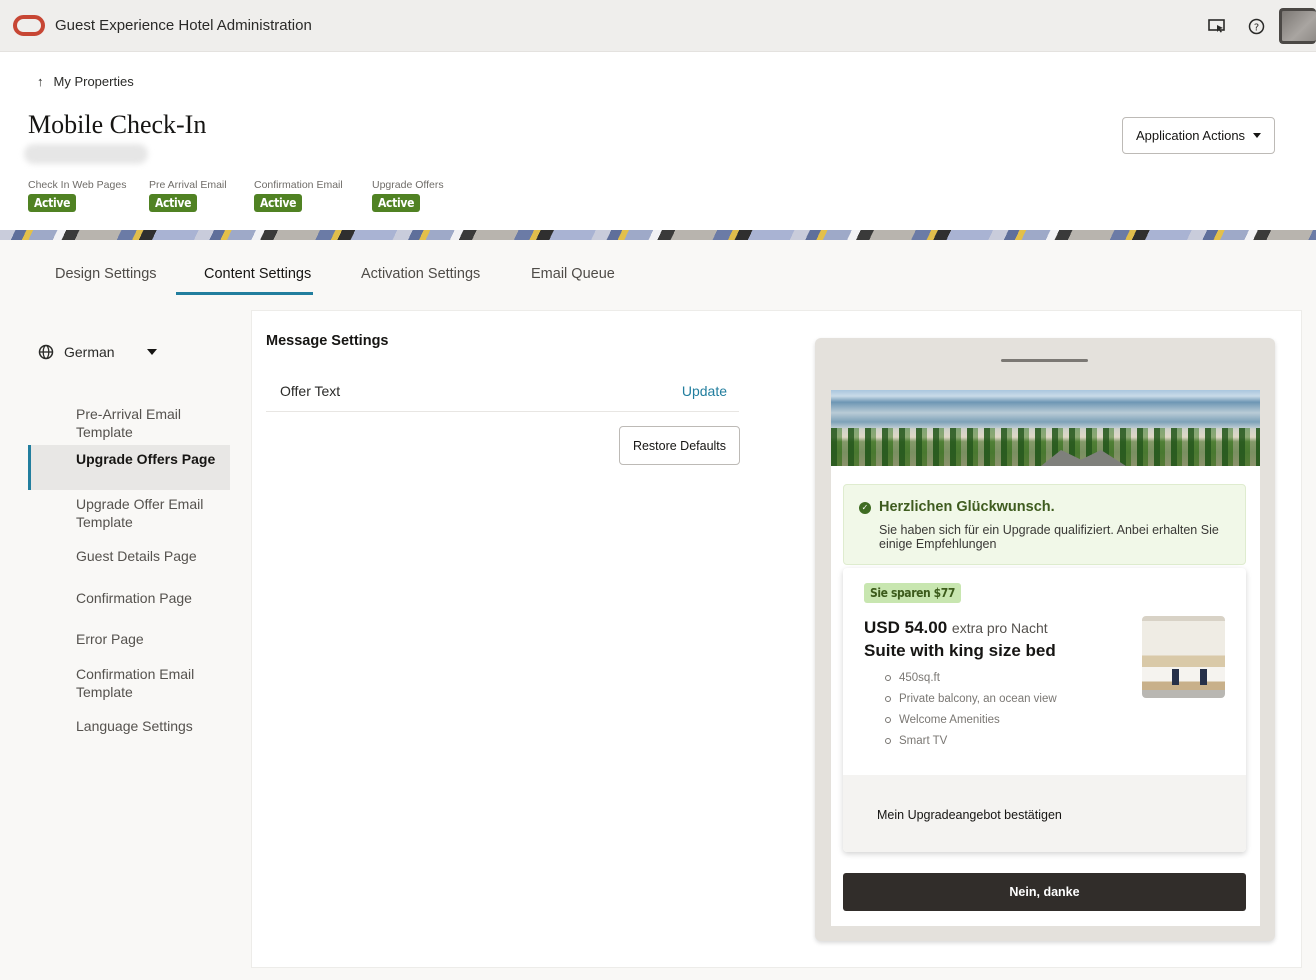  I want to click on application-actions-button: Application Actions, so click(1198, 135).